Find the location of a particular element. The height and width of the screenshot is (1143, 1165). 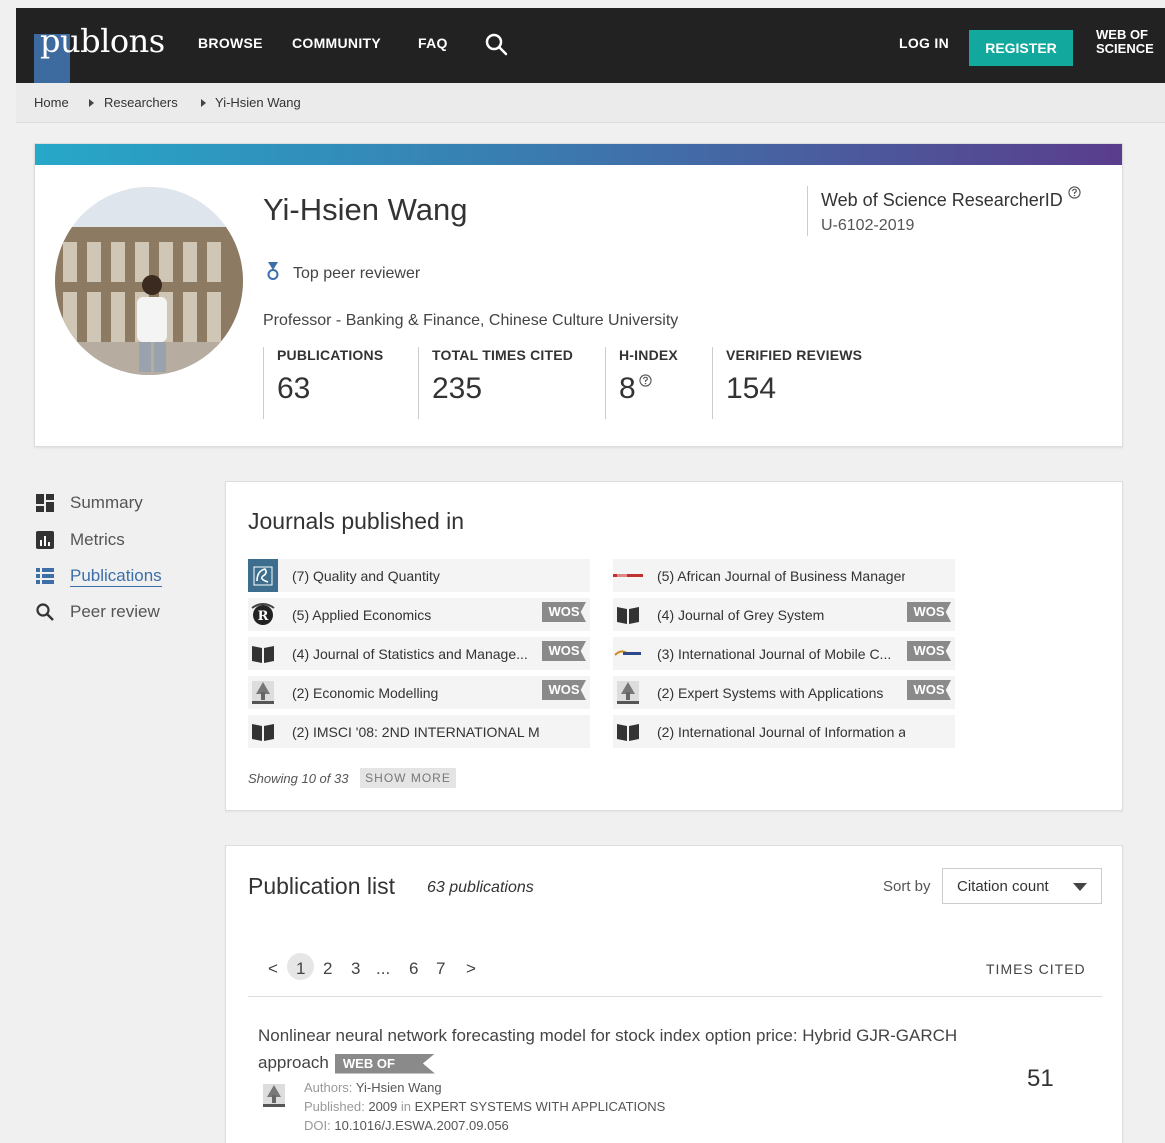

researcher-name: Yi-Hsien Wang is located at coordinates (365, 209).